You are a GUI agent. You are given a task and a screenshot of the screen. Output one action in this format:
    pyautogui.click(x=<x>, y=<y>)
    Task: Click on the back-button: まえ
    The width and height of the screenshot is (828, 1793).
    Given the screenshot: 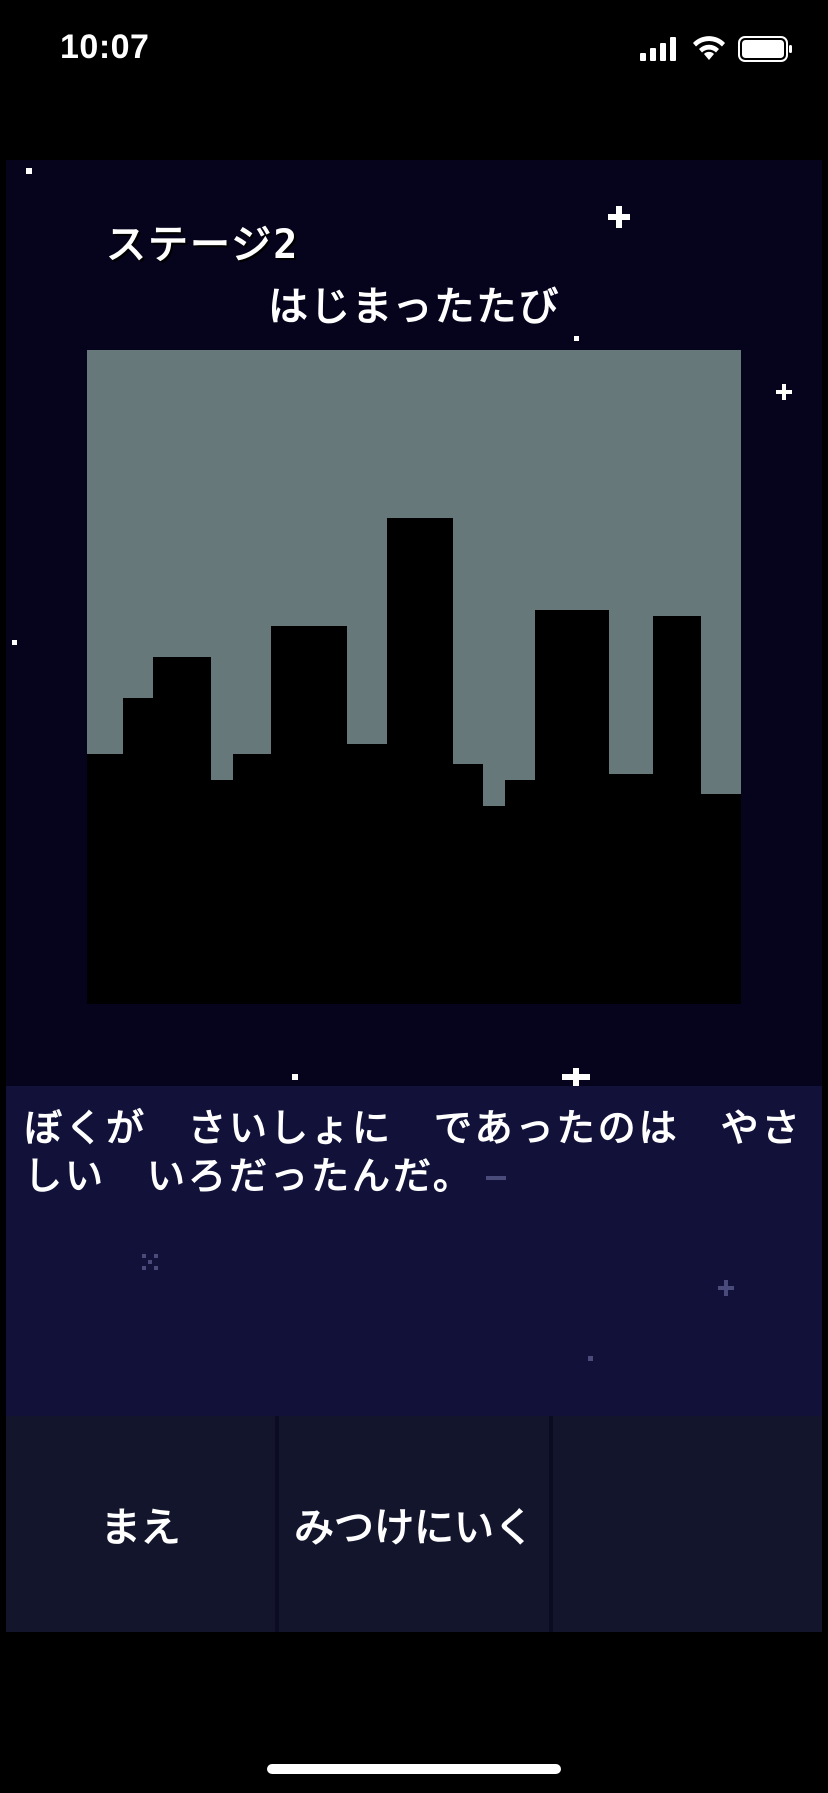 What is the action you would take?
    pyautogui.click(x=143, y=1524)
    